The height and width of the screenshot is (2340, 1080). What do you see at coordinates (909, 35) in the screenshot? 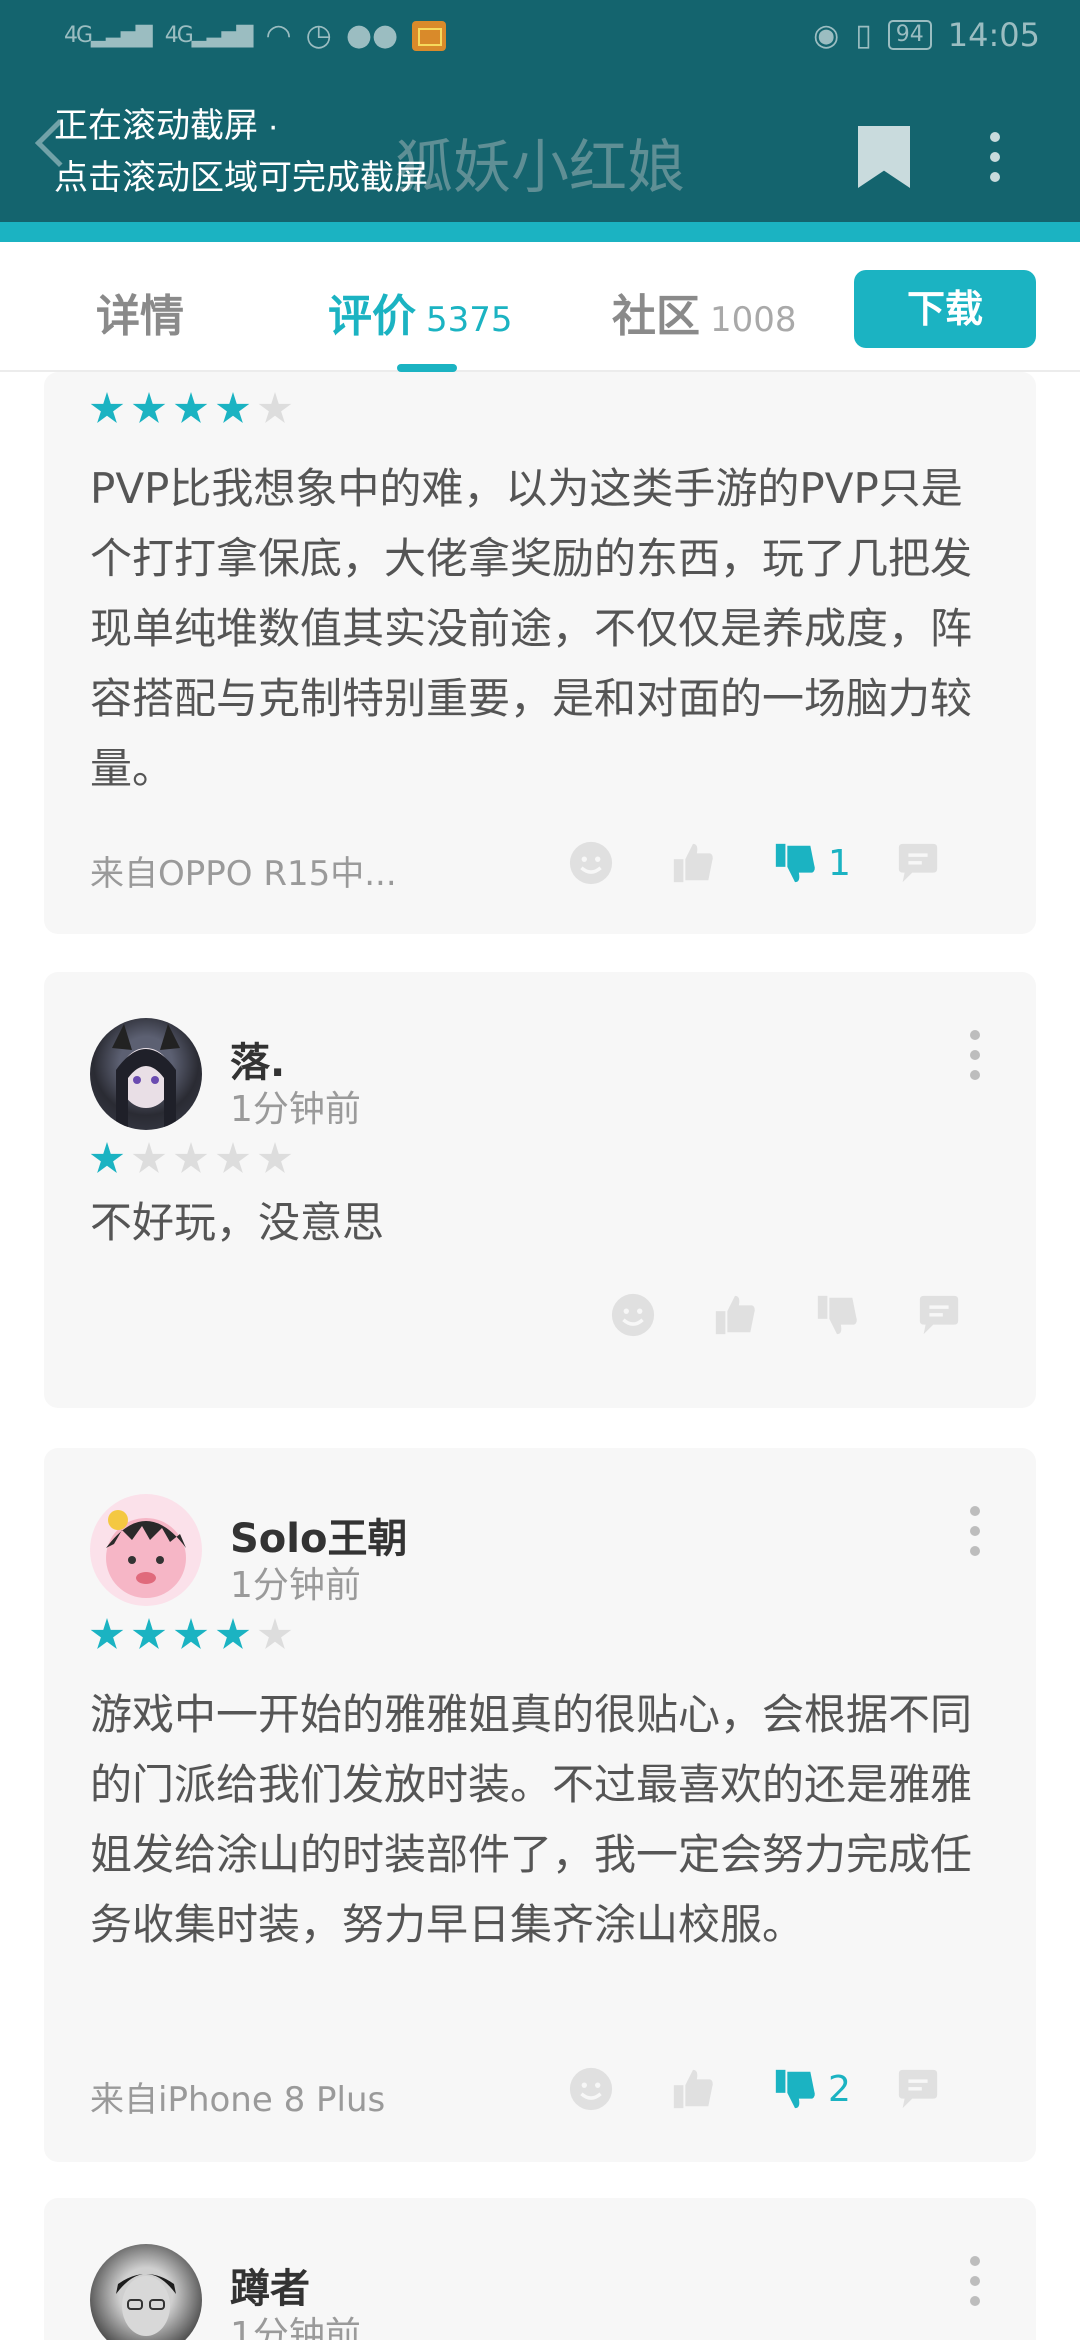
I see `battery-icon: 94` at bounding box center [909, 35].